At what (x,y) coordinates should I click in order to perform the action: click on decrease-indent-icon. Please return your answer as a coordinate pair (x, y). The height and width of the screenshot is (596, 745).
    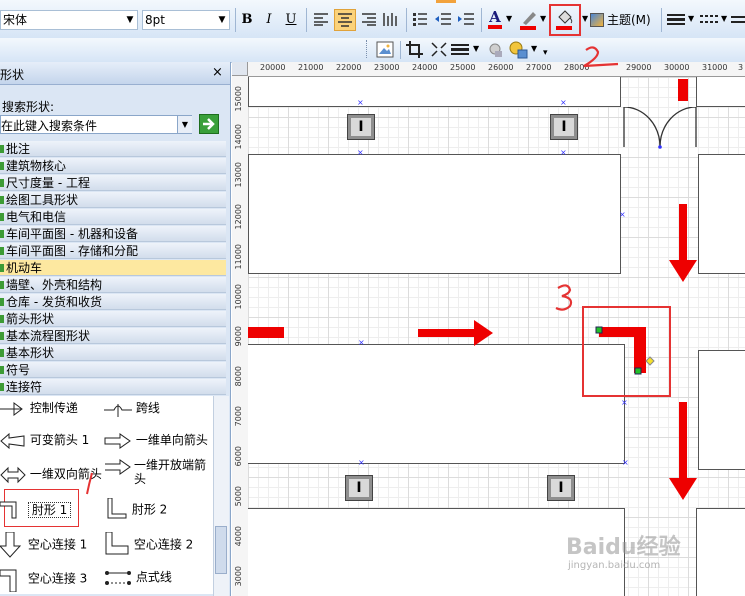
    Looking at the image, I should click on (443, 19).